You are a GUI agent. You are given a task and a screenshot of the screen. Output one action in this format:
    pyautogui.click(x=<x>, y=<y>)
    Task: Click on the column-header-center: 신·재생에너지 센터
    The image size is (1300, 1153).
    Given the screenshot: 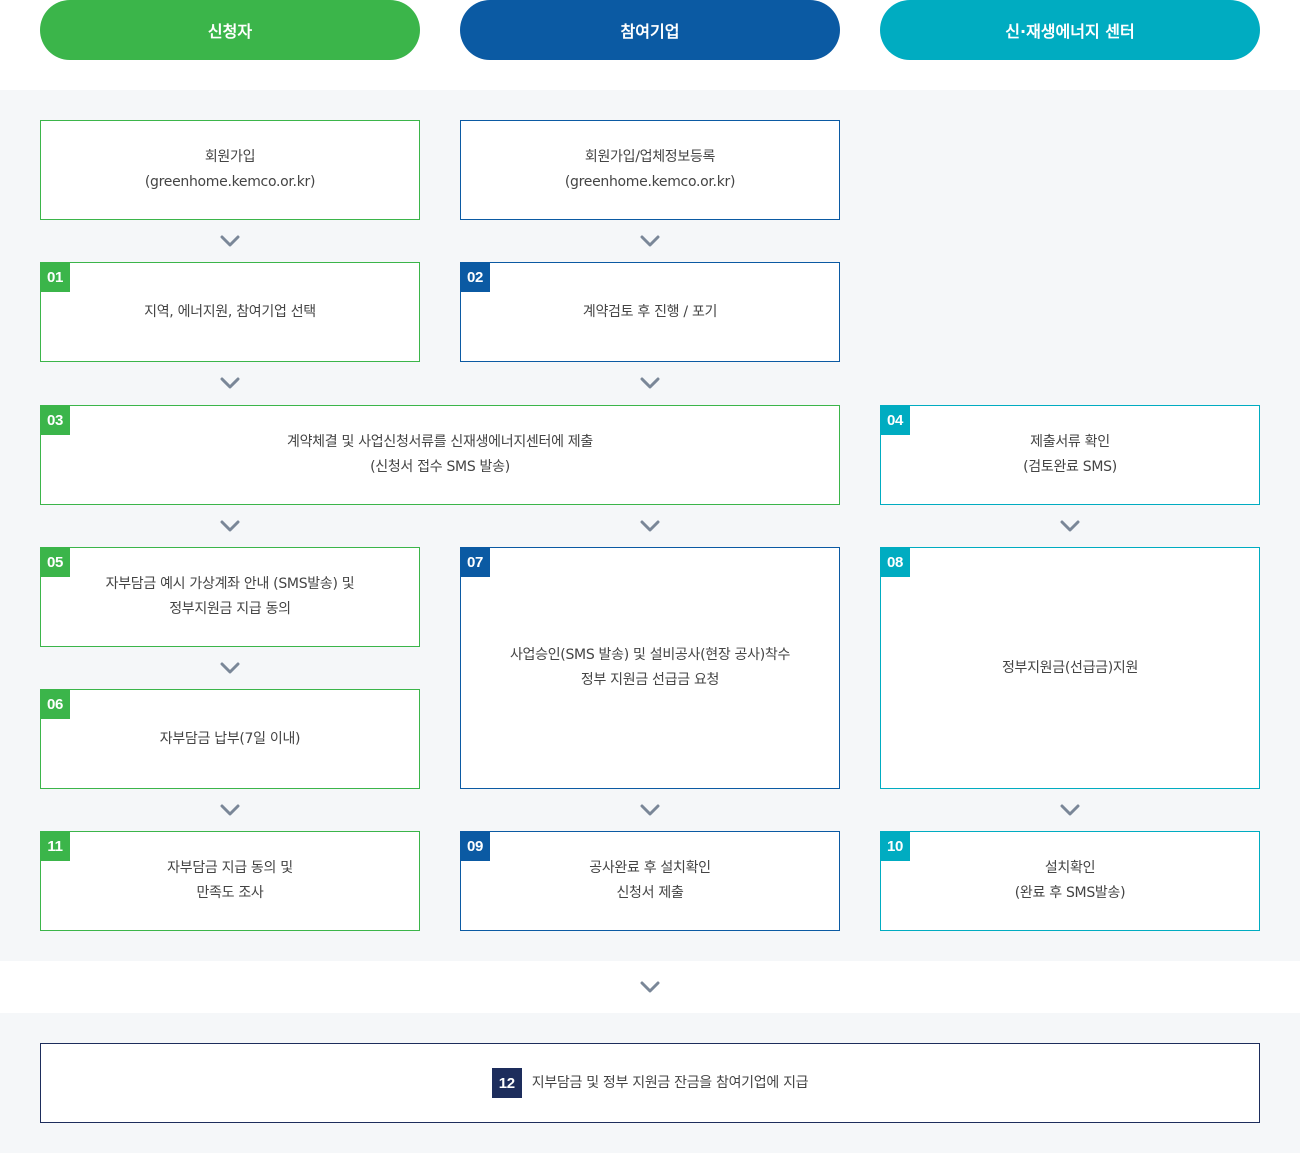 What is the action you would take?
    pyautogui.click(x=1070, y=30)
    